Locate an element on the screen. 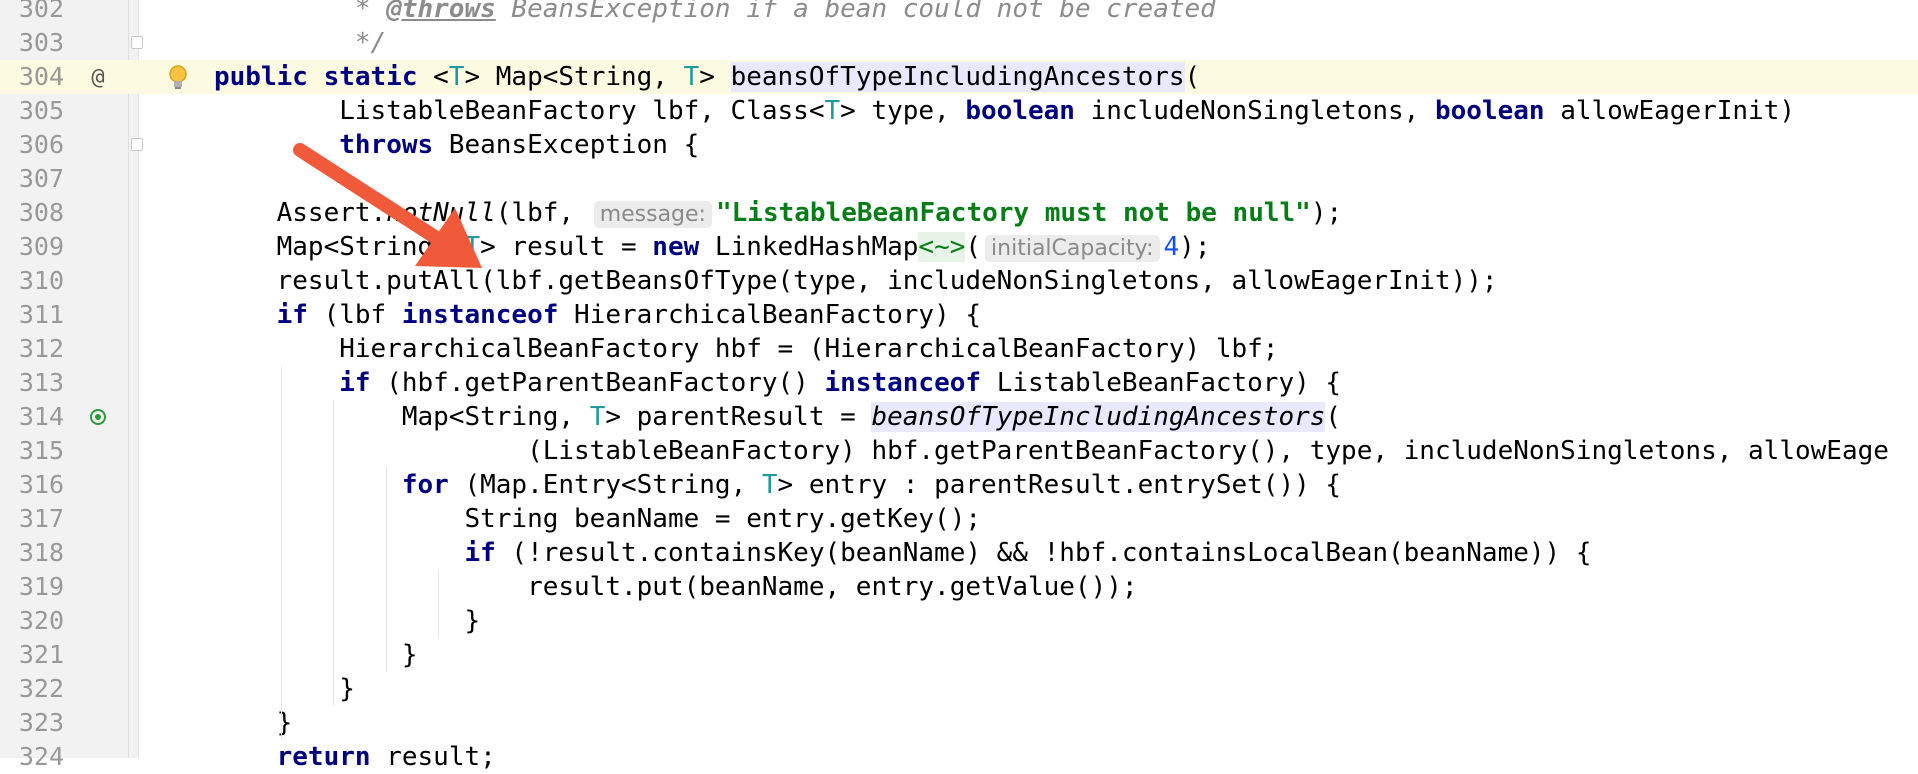 This screenshot has height=774, width=1918. code-text: throws BeansException { is located at coordinates (456, 145).